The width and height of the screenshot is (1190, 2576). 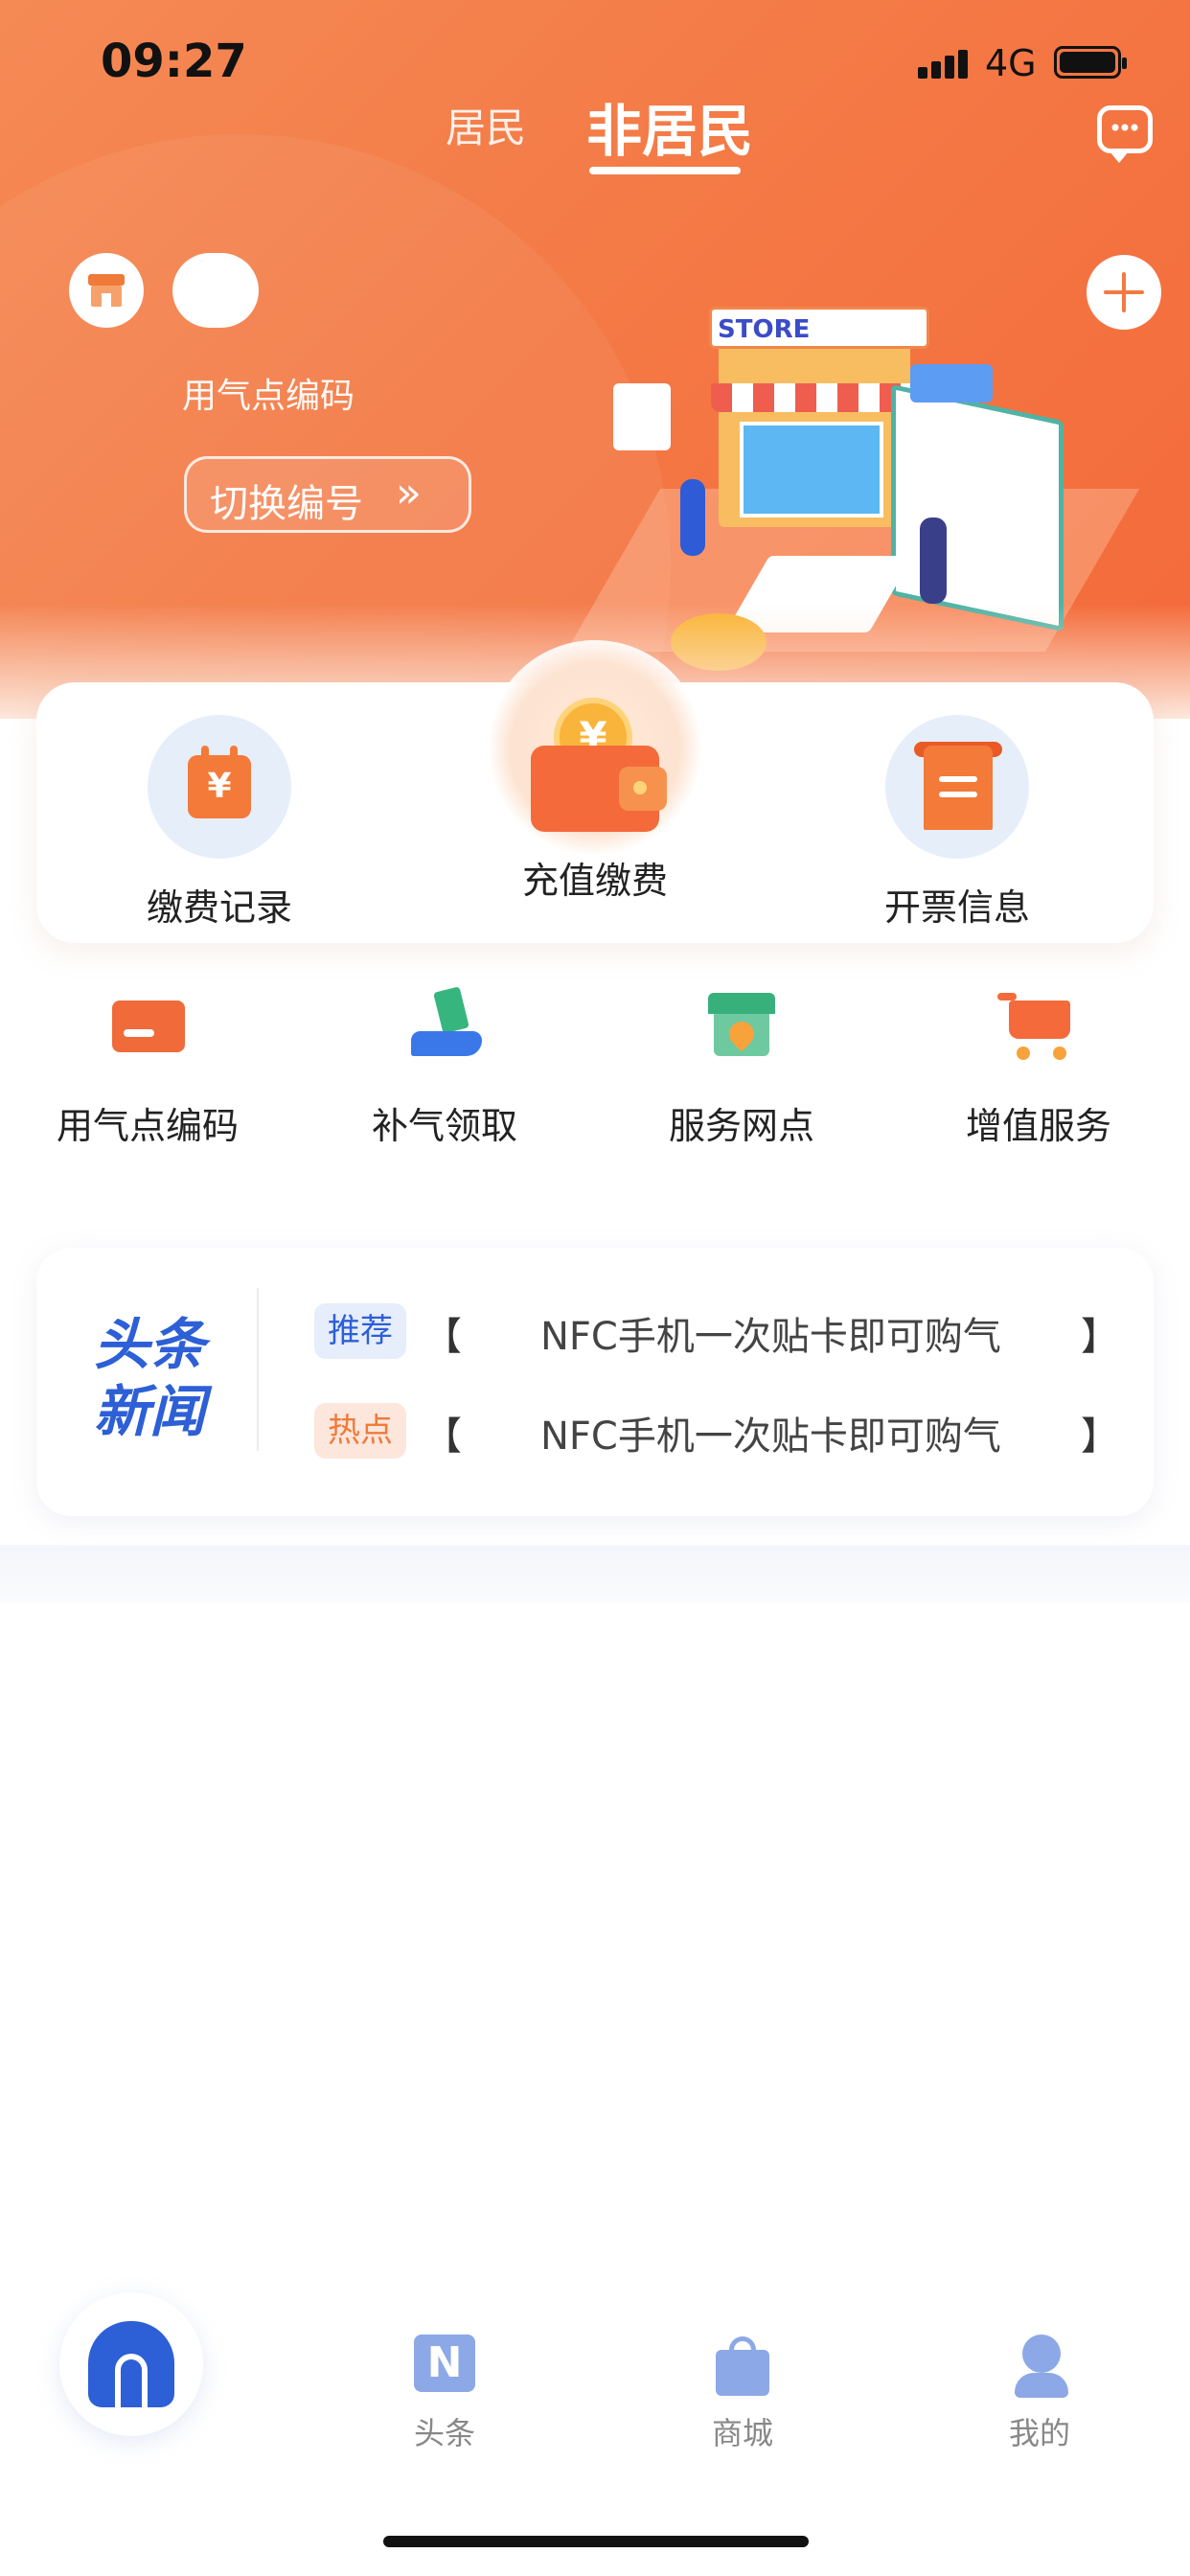 I want to click on receipt-icon, so click(x=957, y=787).